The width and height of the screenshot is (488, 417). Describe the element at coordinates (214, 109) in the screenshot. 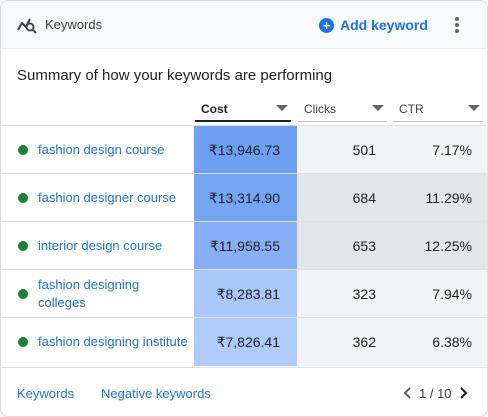

I see `cost-header-label: Cost` at that location.